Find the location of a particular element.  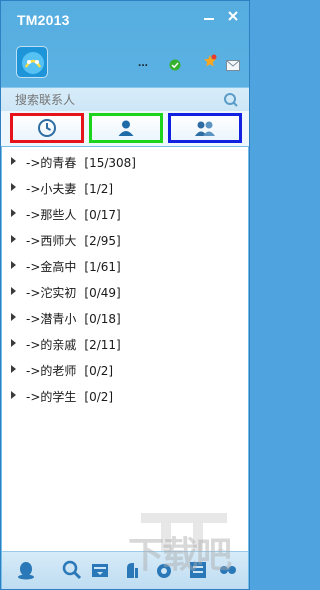

list-item: ->的亲戚 [2/11] is located at coordinates (125, 344).